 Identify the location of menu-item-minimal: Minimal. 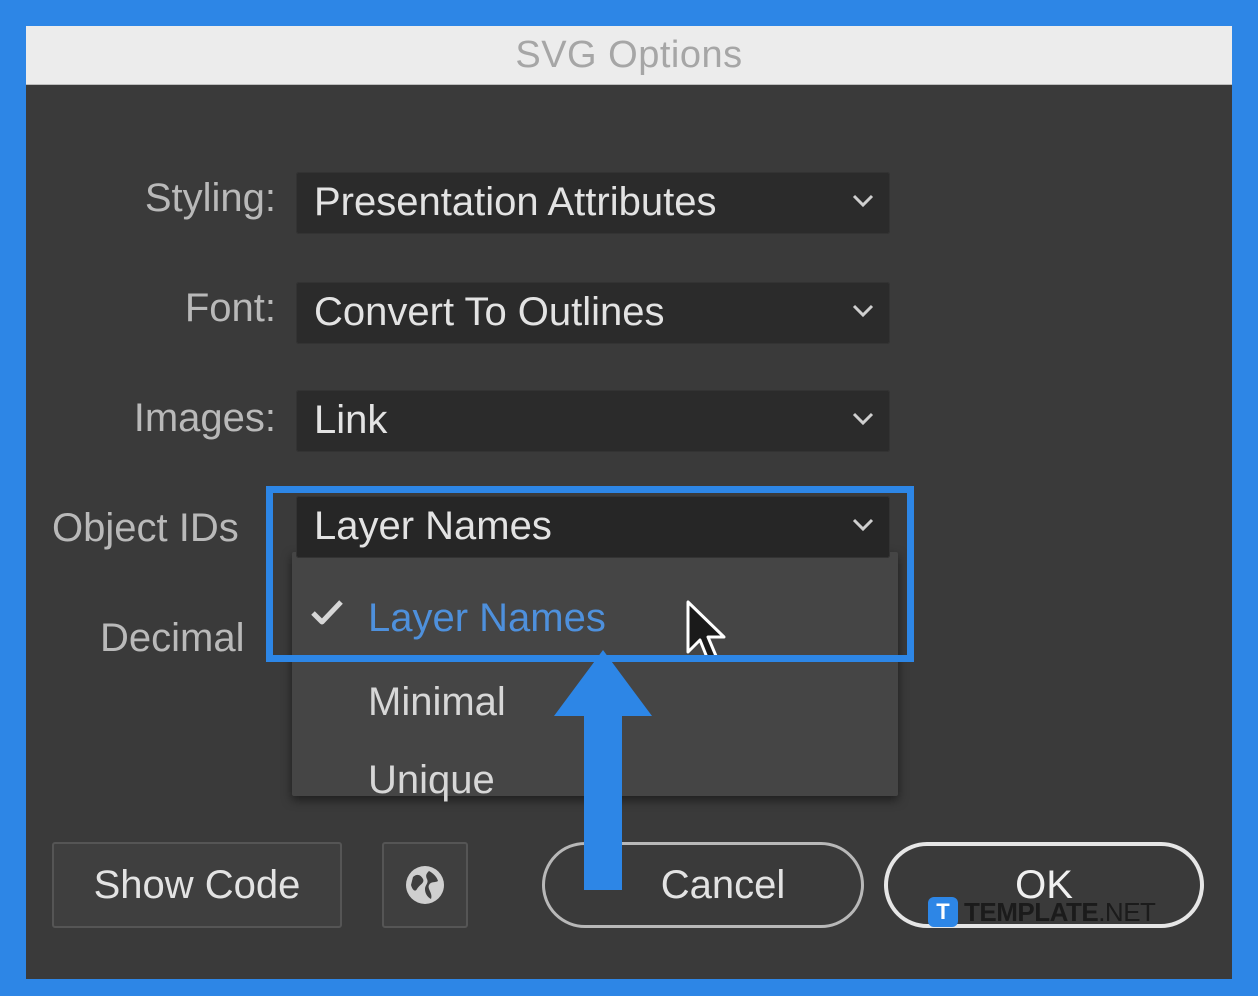
(437, 702).